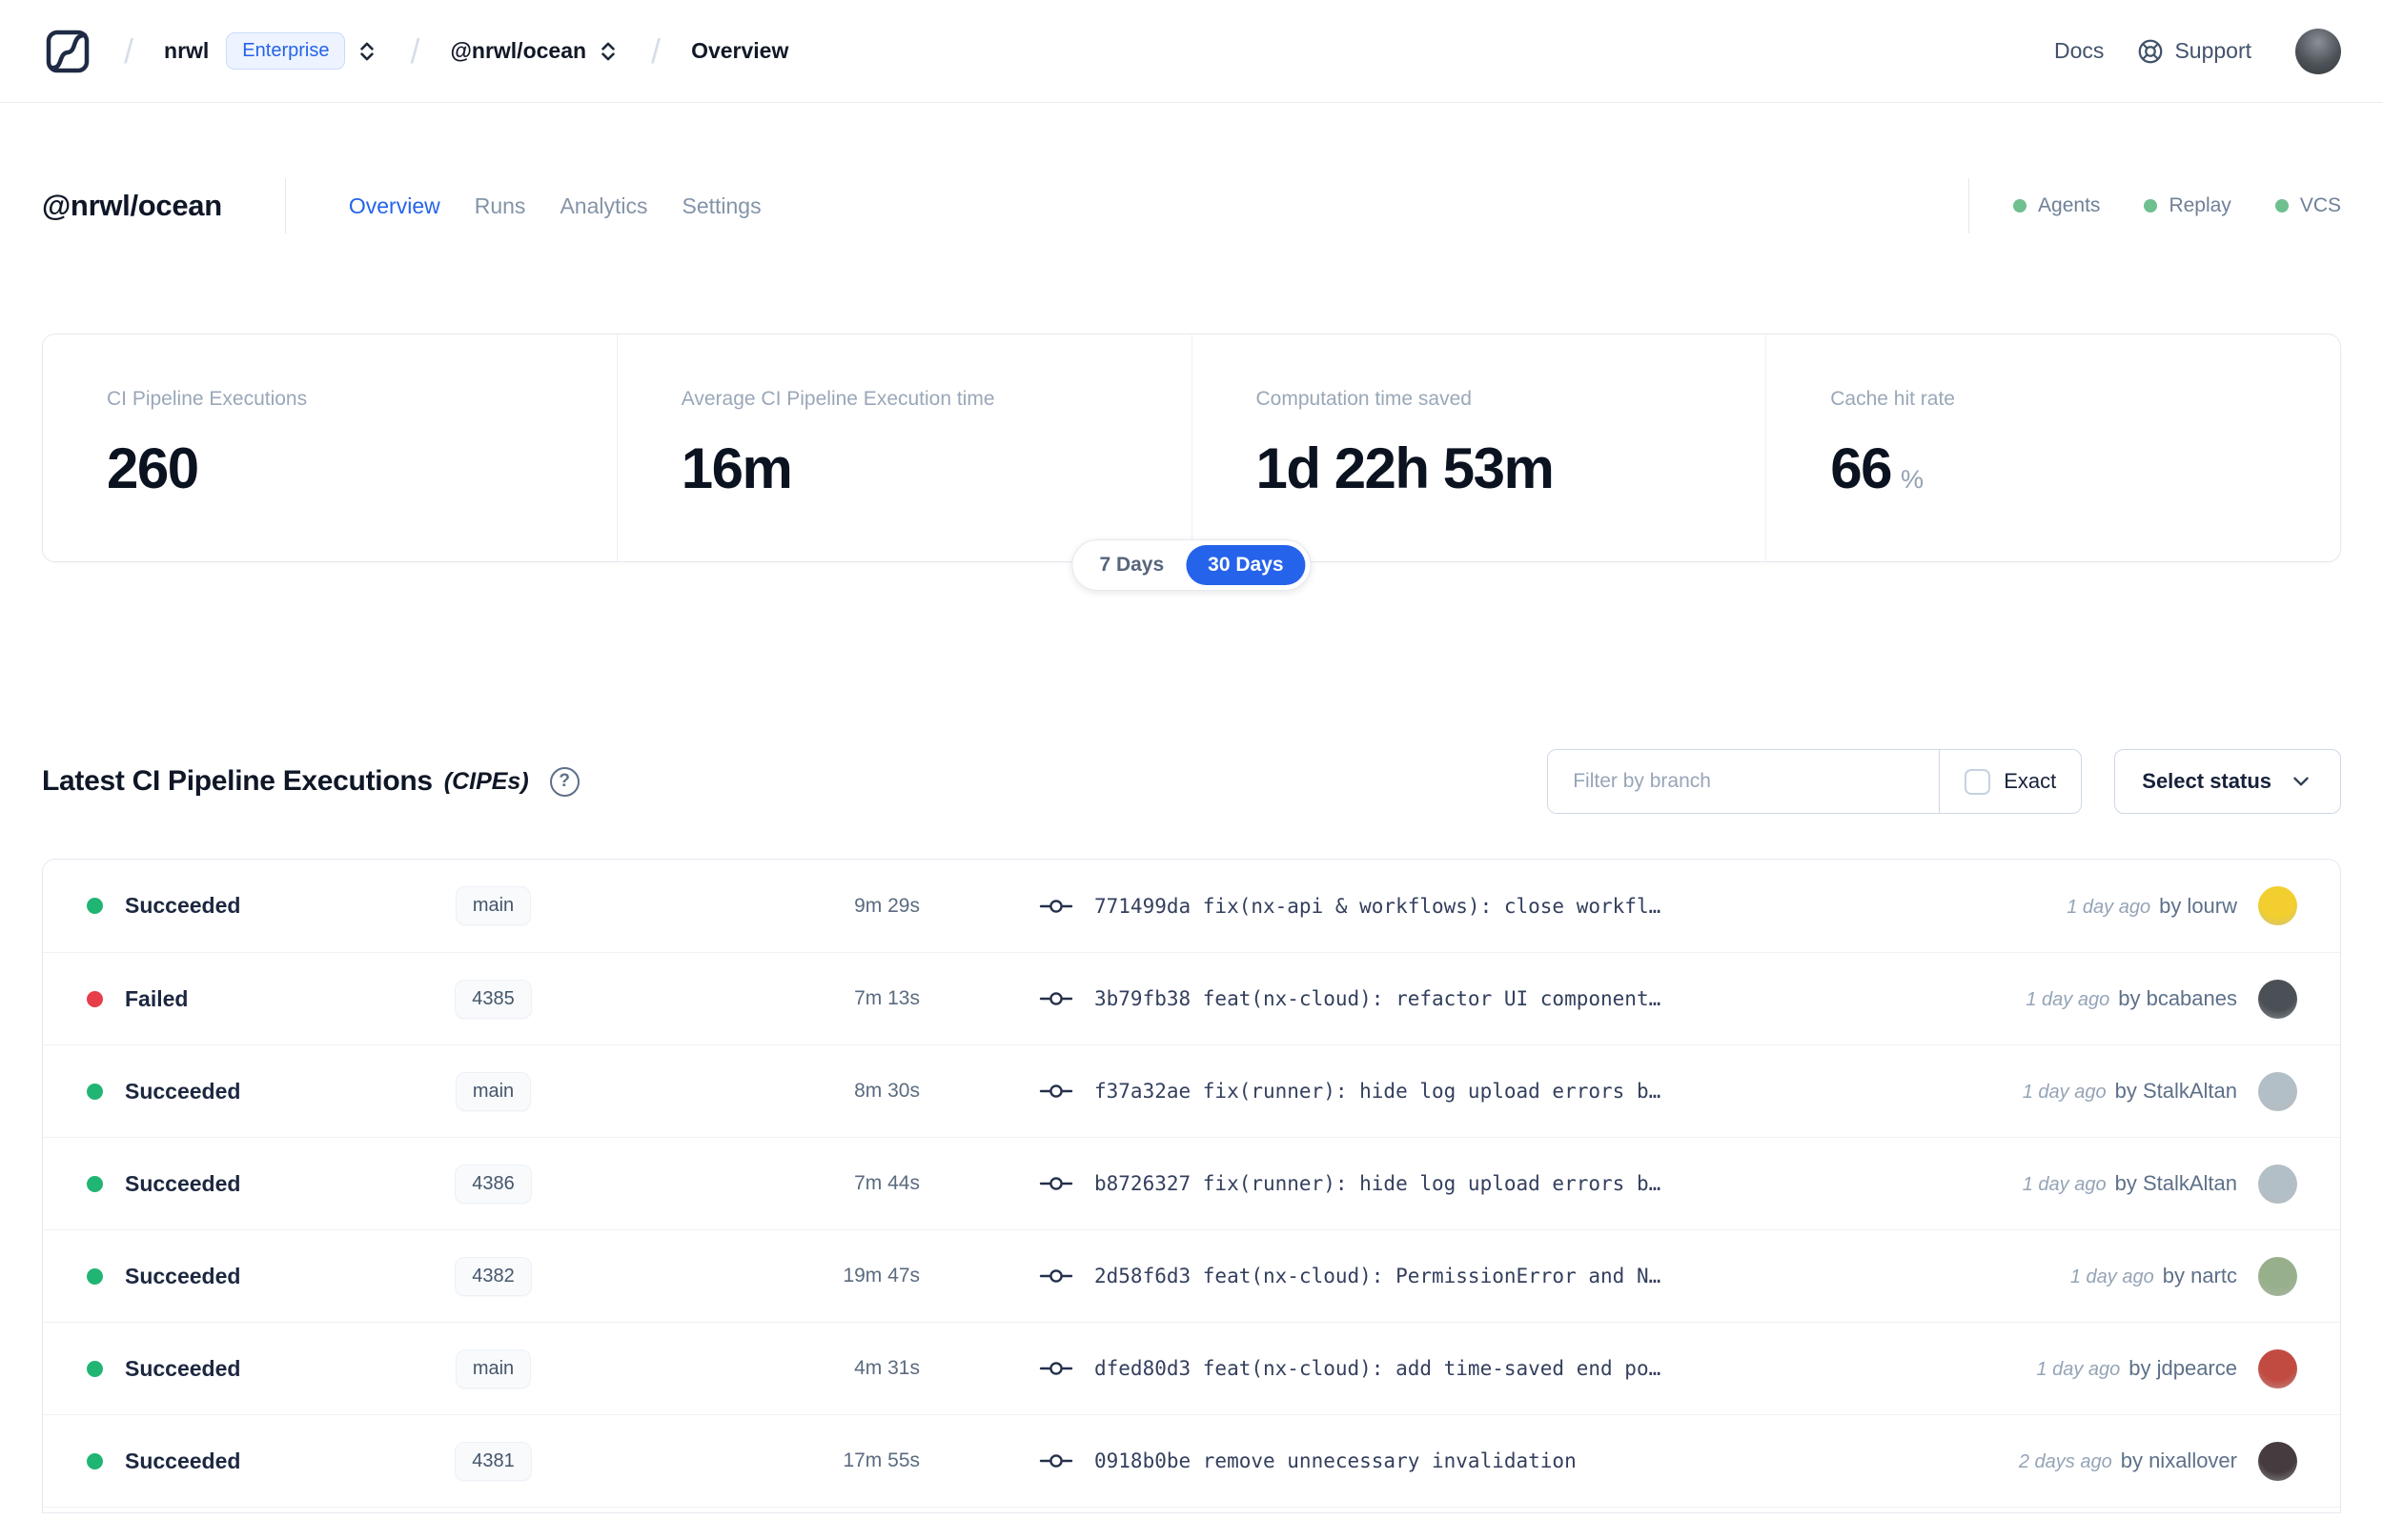 The height and width of the screenshot is (1540, 2383). I want to click on exact-label: Exact, so click(2030, 781).